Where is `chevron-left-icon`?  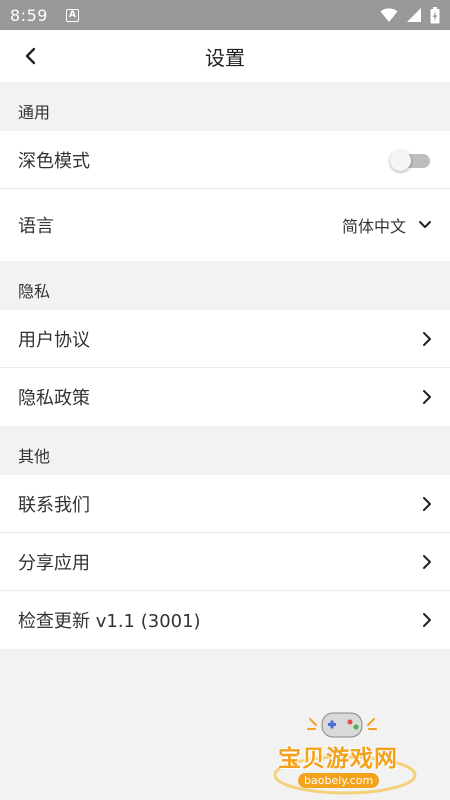
chevron-left-icon is located at coordinates (30, 56).